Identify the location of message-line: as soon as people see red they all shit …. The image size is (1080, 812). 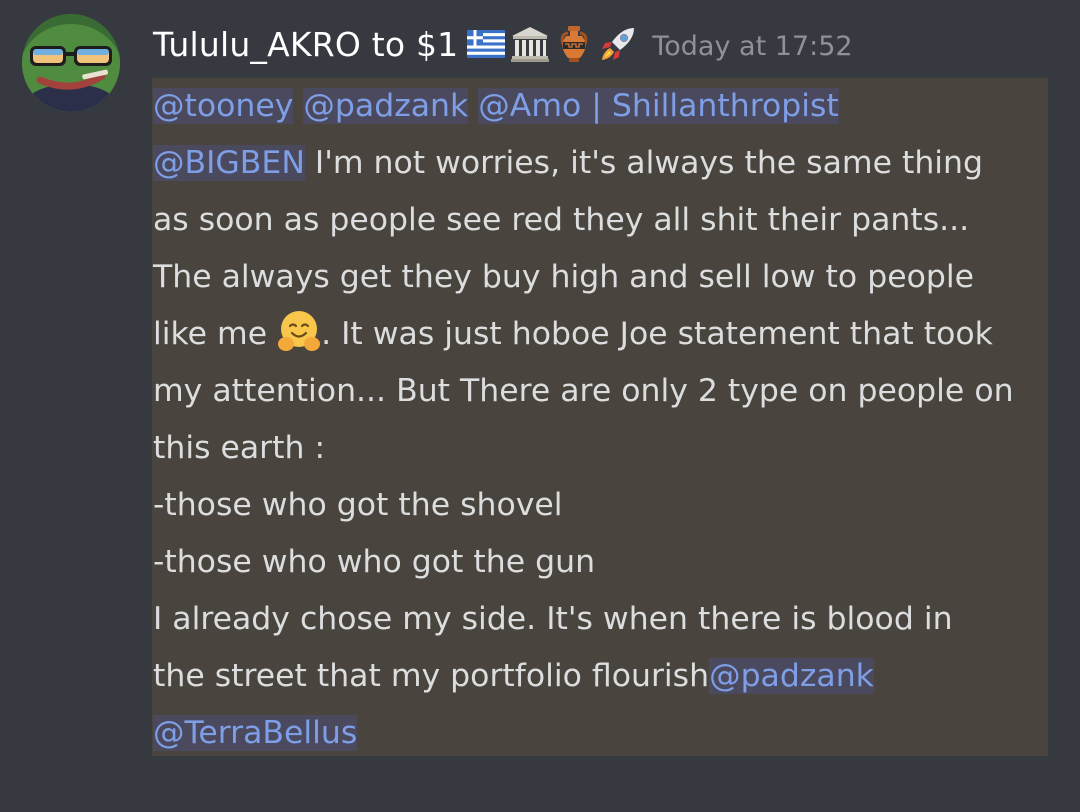
(601, 220).